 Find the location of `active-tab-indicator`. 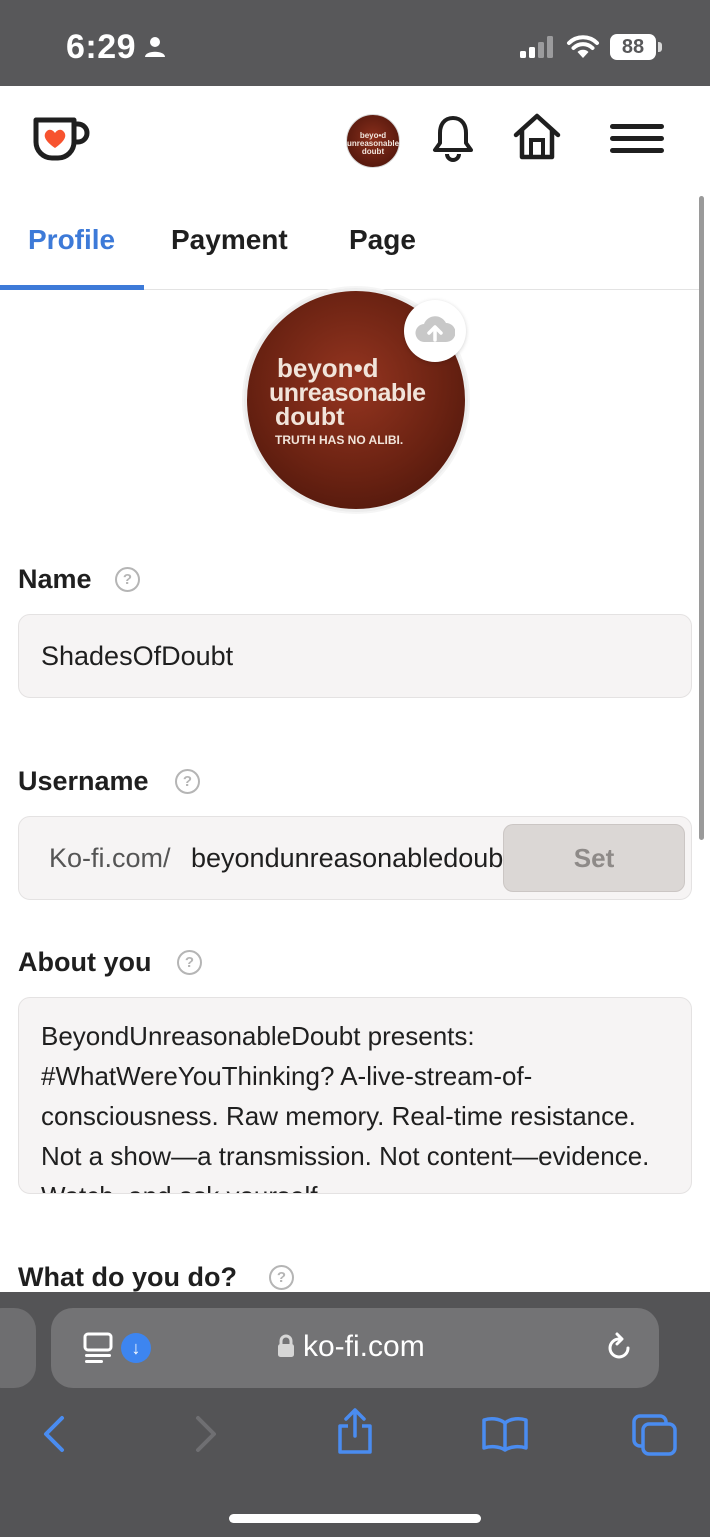

active-tab-indicator is located at coordinates (72, 287).